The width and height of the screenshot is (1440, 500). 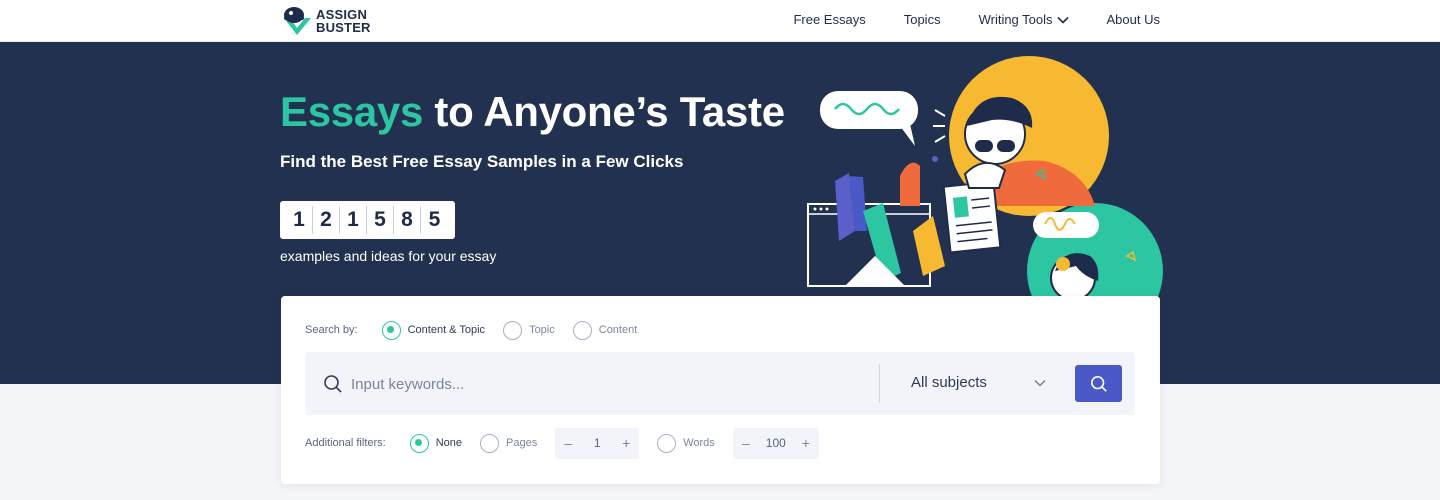 I want to click on search-button, so click(x=1098, y=383).